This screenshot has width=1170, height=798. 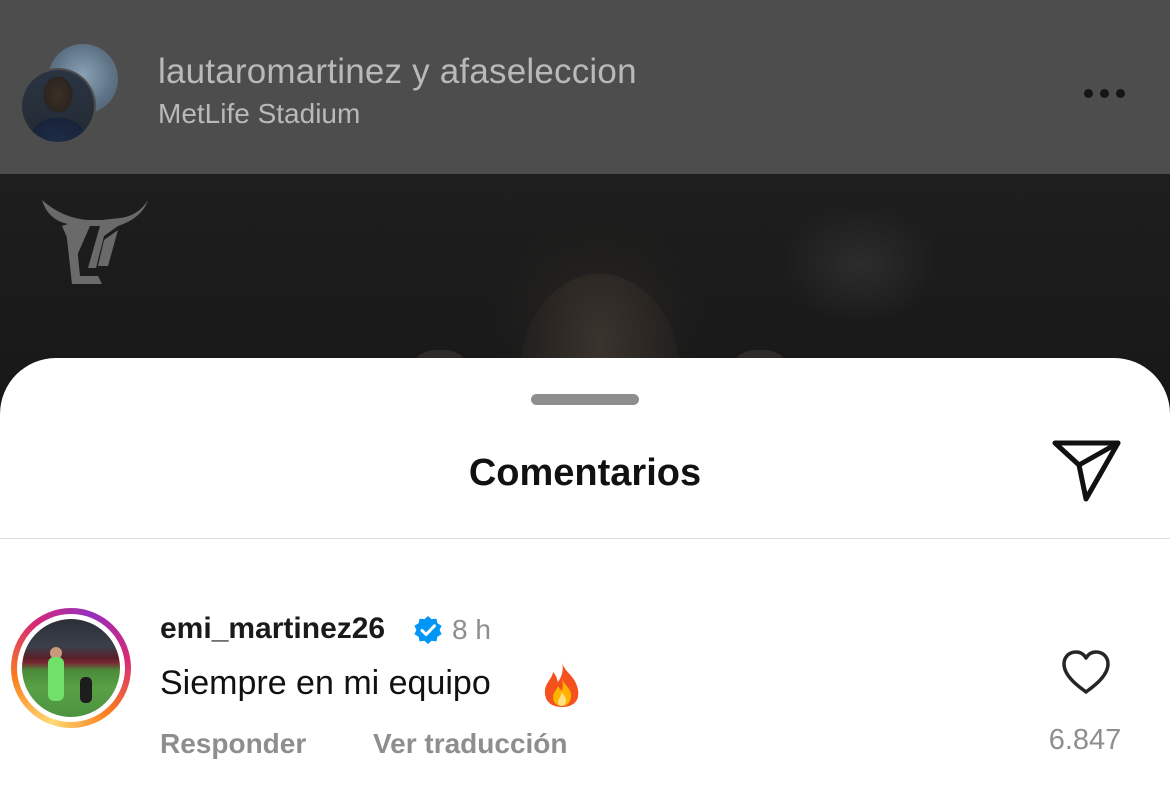 What do you see at coordinates (428, 630) in the screenshot?
I see `verified-badge-icon` at bounding box center [428, 630].